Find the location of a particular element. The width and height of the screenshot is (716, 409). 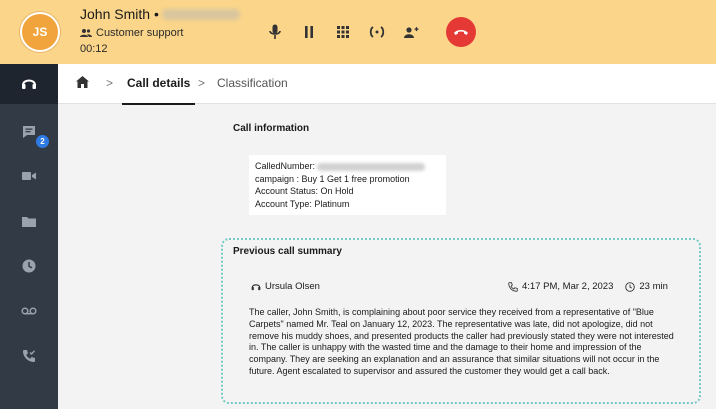

summary-meta: 4:17 PM, Mar 2, 2023 23 min is located at coordinates (588, 286).